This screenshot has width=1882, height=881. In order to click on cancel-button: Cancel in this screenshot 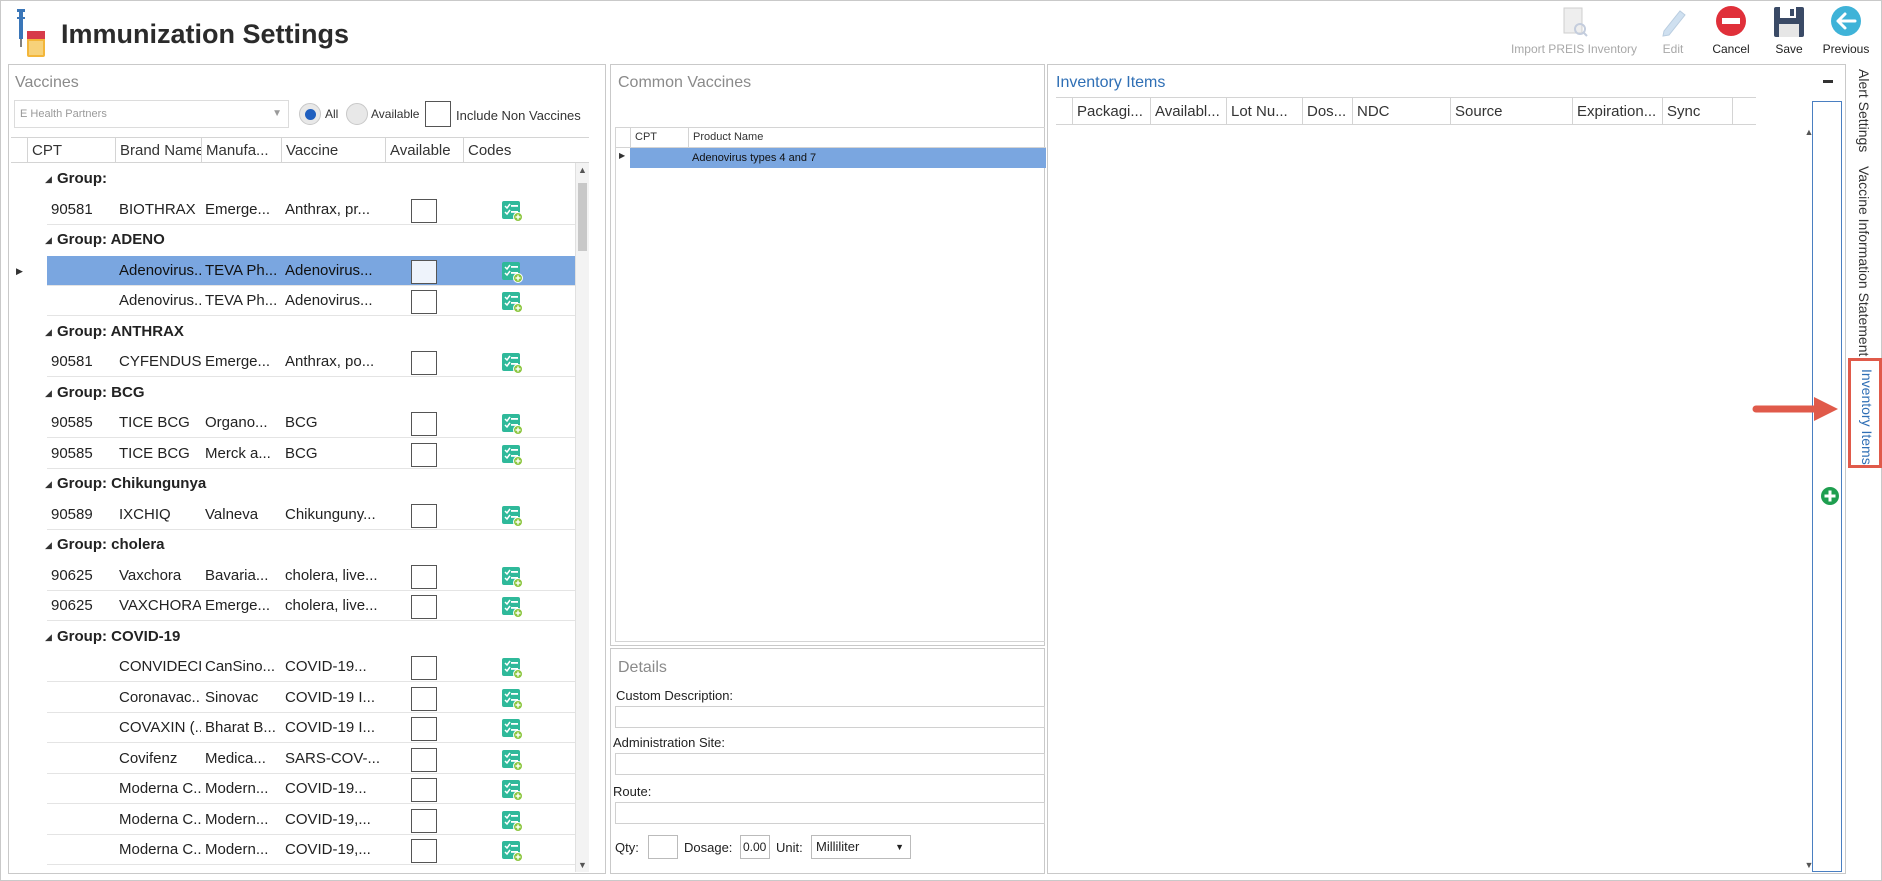, I will do `click(1731, 32)`.